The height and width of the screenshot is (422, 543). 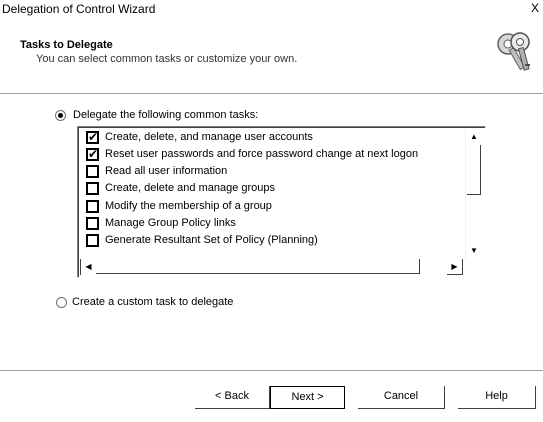 What do you see at coordinates (232, 397) in the screenshot?
I see `back-button: < Back` at bounding box center [232, 397].